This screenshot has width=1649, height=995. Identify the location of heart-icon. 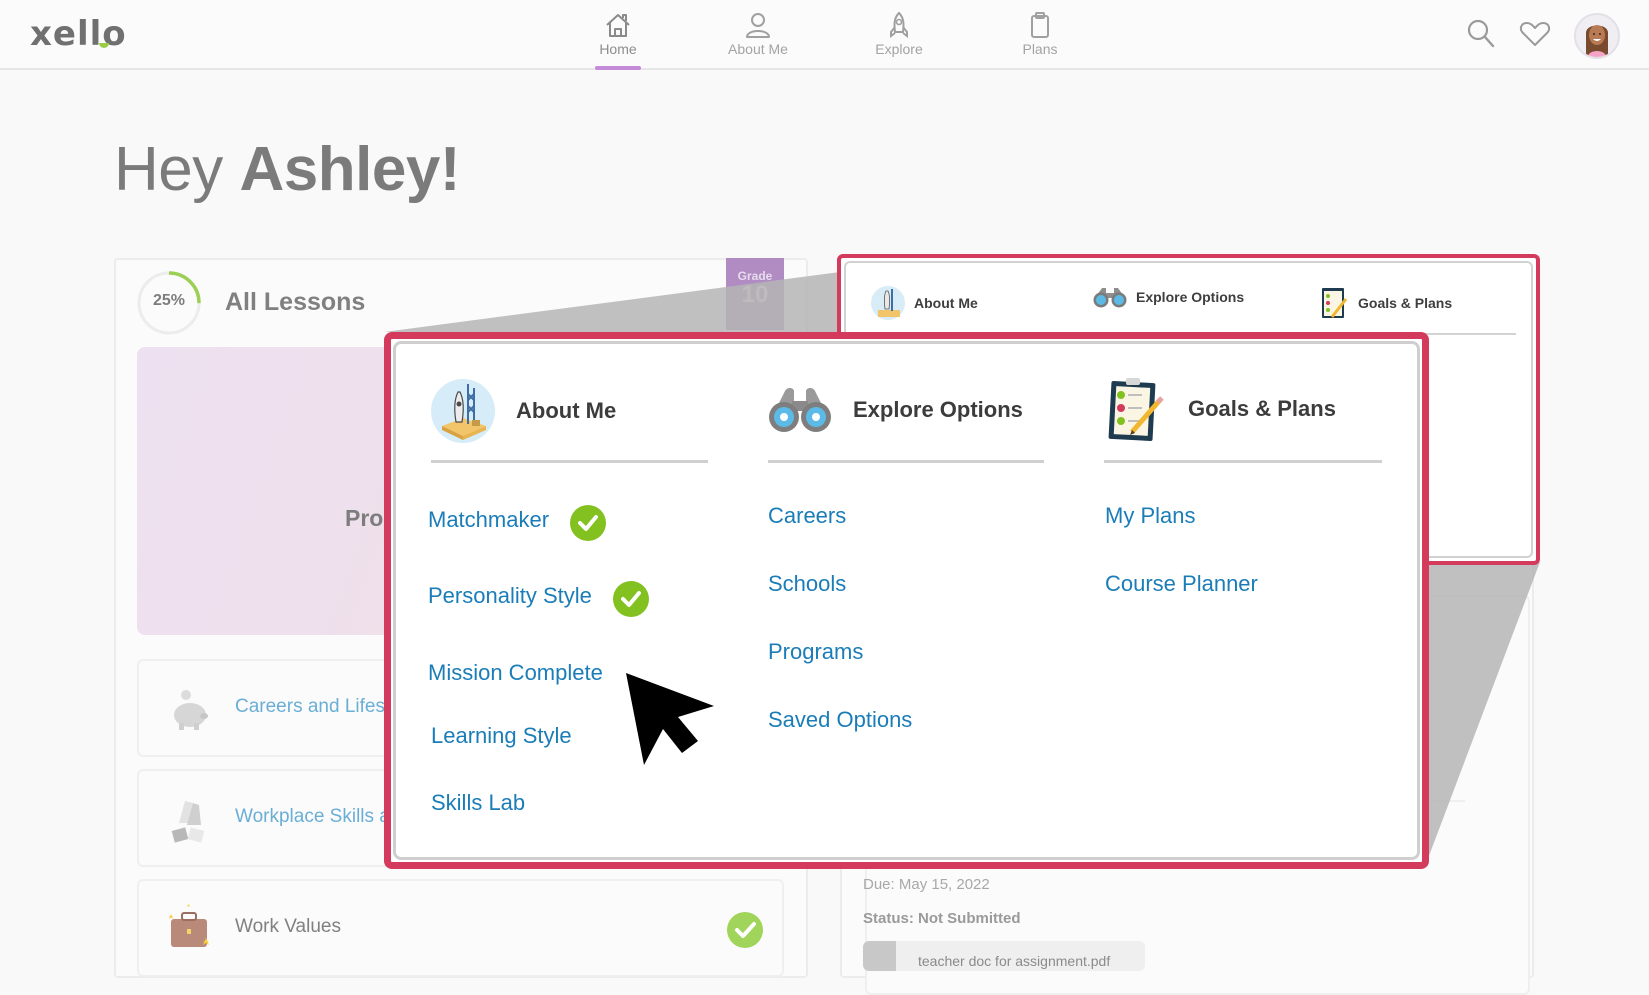
(1535, 34).